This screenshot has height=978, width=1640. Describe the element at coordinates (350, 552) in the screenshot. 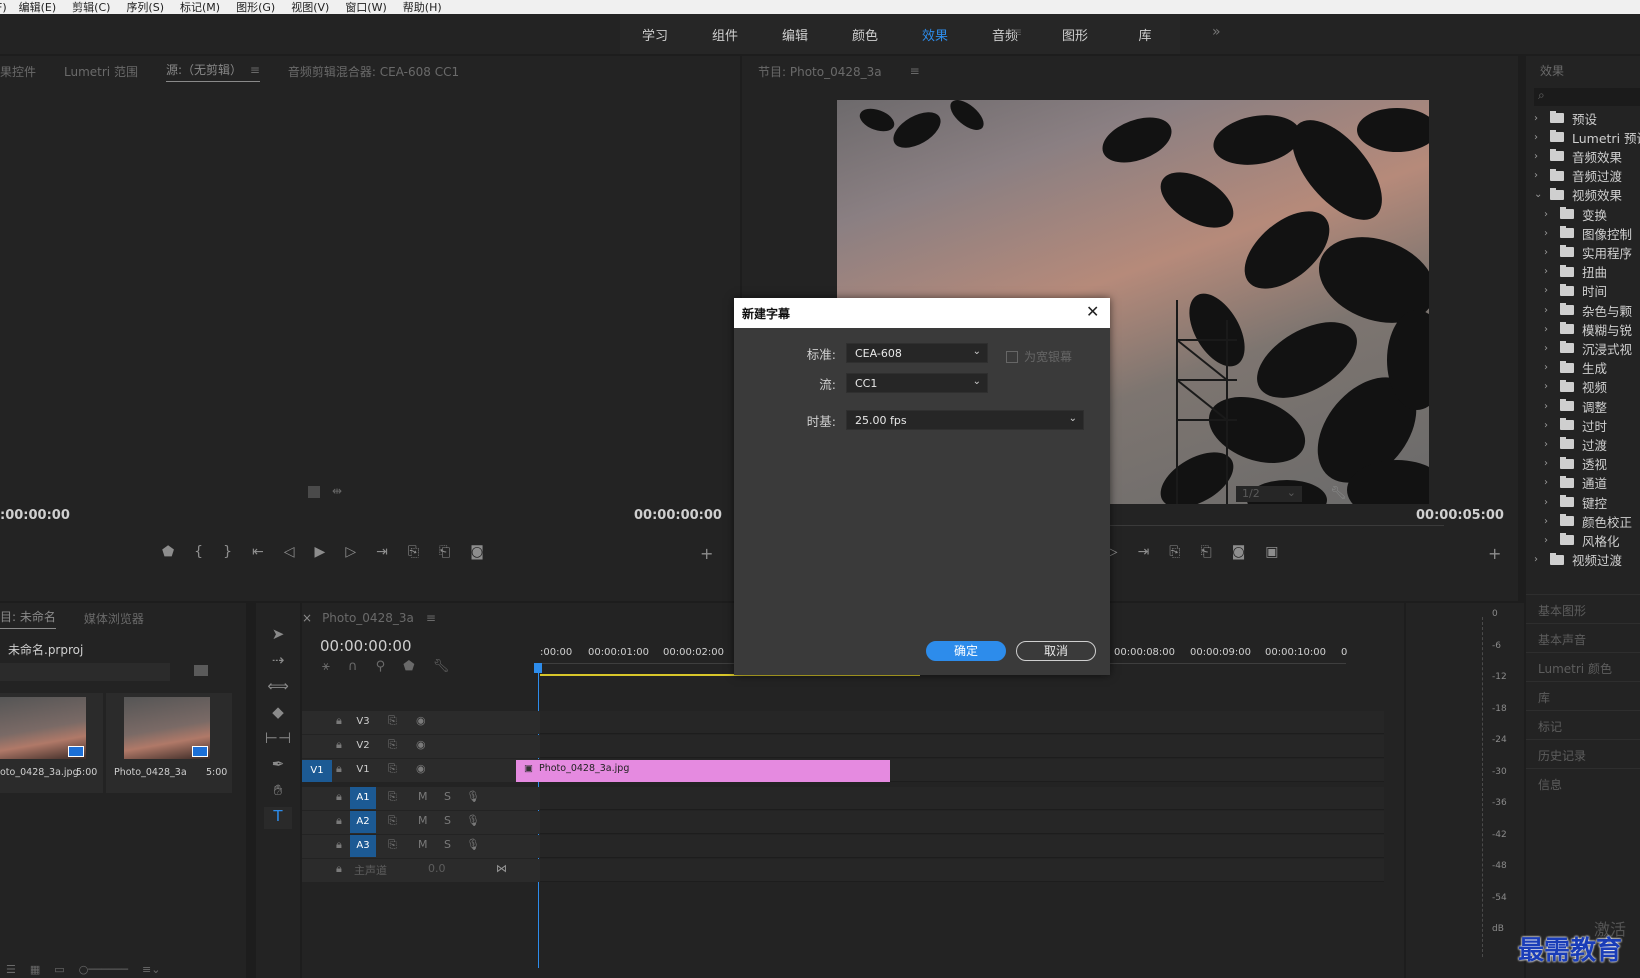

I see `step-forward-icon: ▷` at that location.